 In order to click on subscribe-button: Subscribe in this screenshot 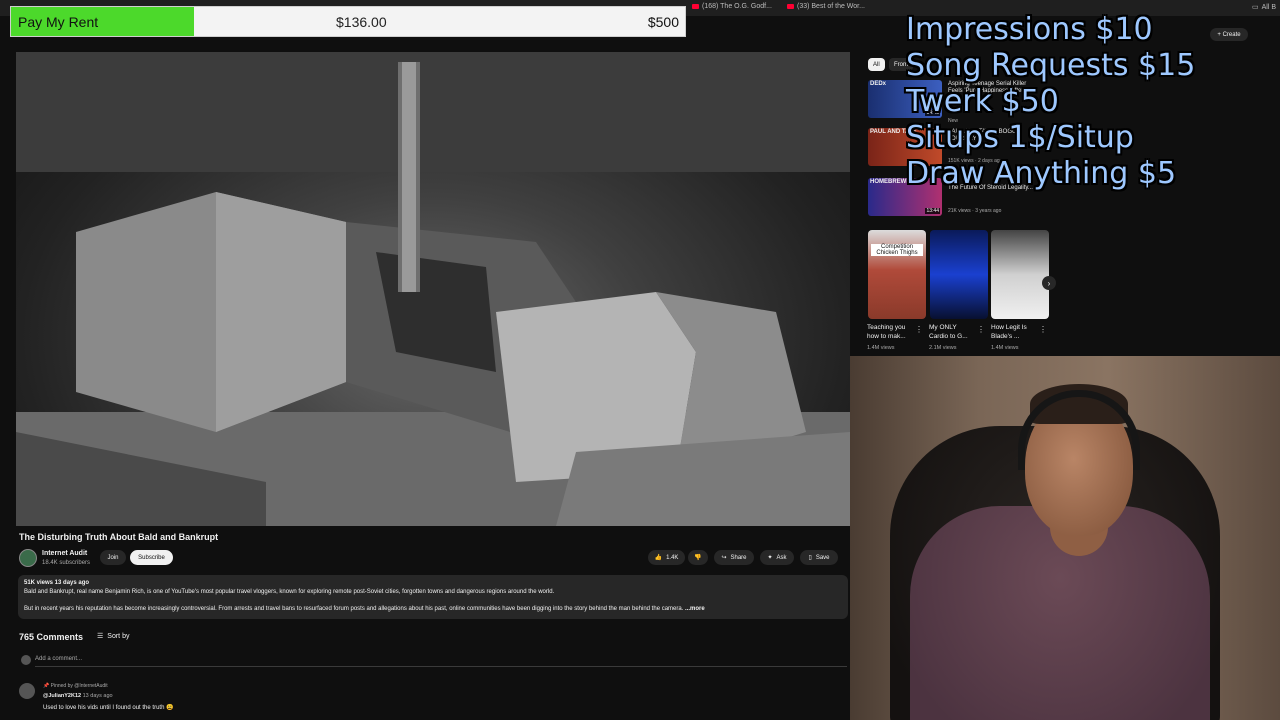, I will do `click(151, 557)`.